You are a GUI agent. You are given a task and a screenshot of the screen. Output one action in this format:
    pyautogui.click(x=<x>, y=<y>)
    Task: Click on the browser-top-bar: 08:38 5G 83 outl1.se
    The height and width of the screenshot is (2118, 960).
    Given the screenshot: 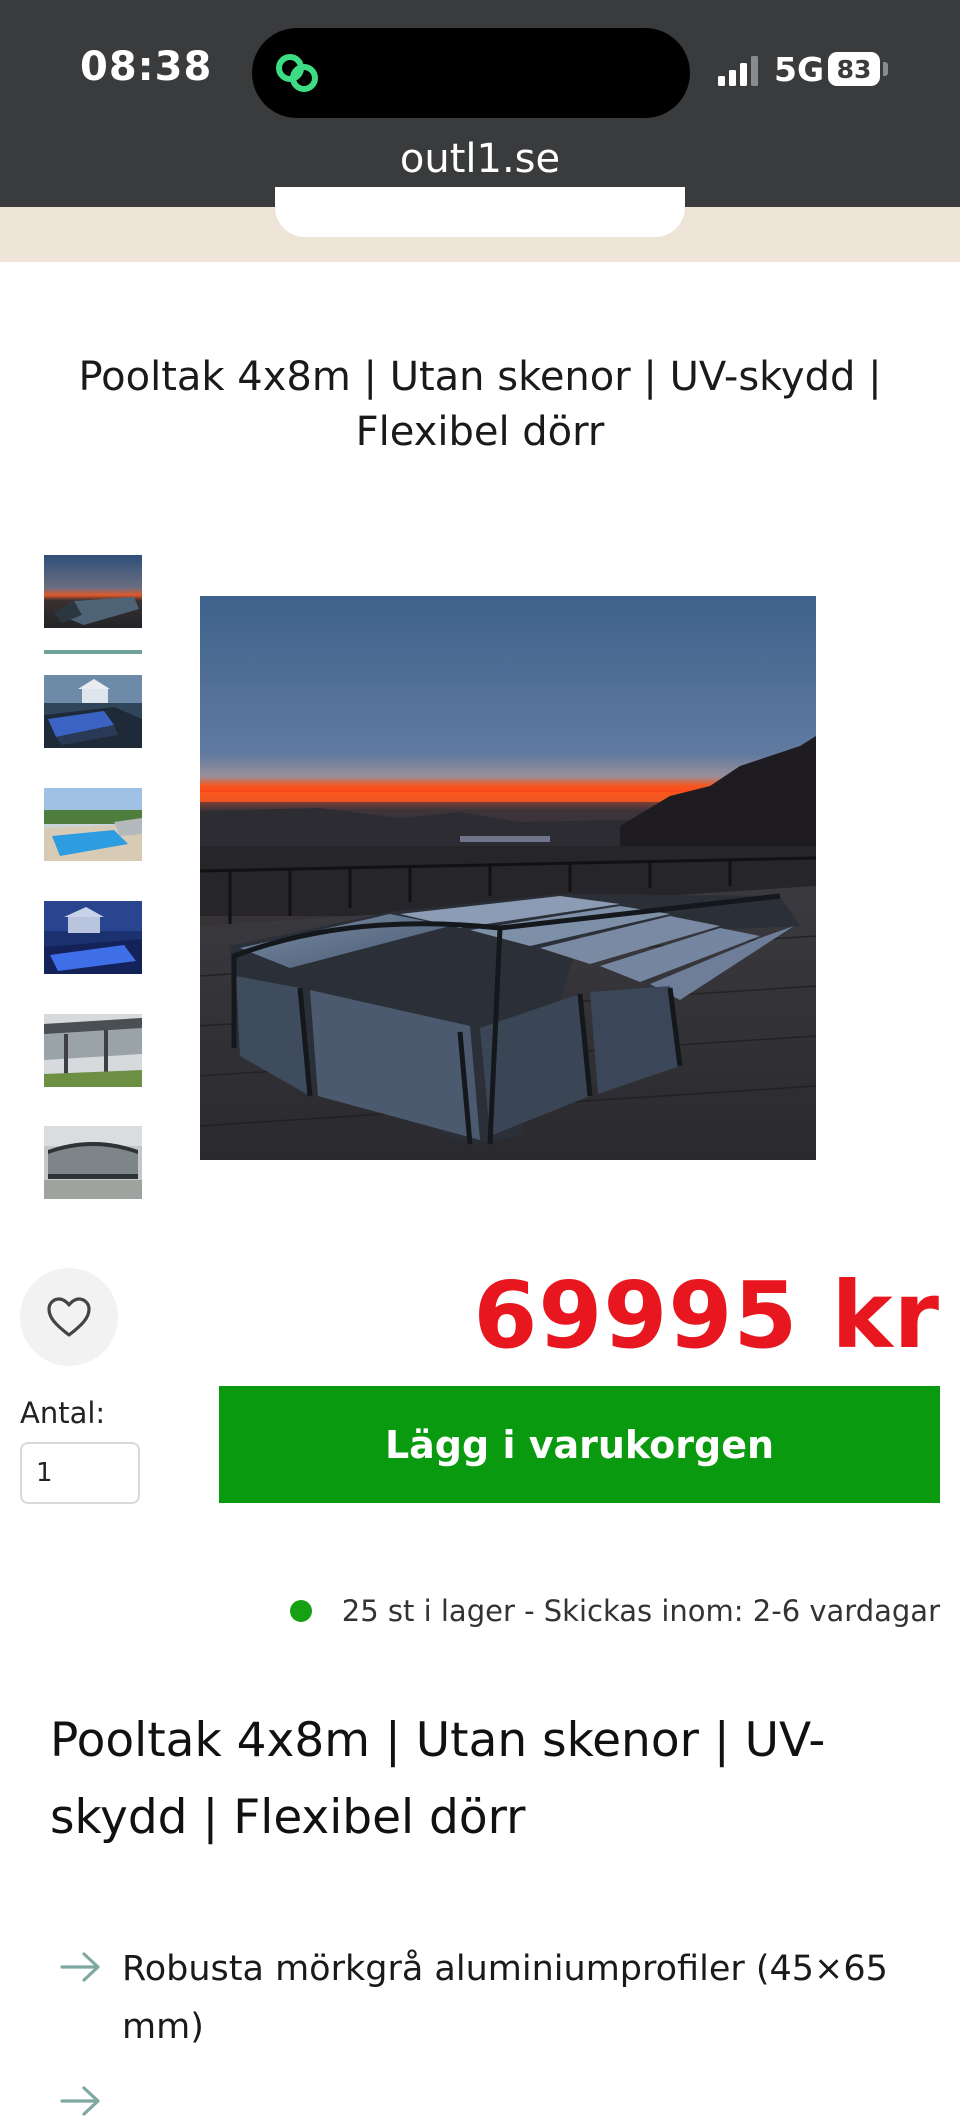 What is the action you would take?
    pyautogui.click(x=480, y=103)
    